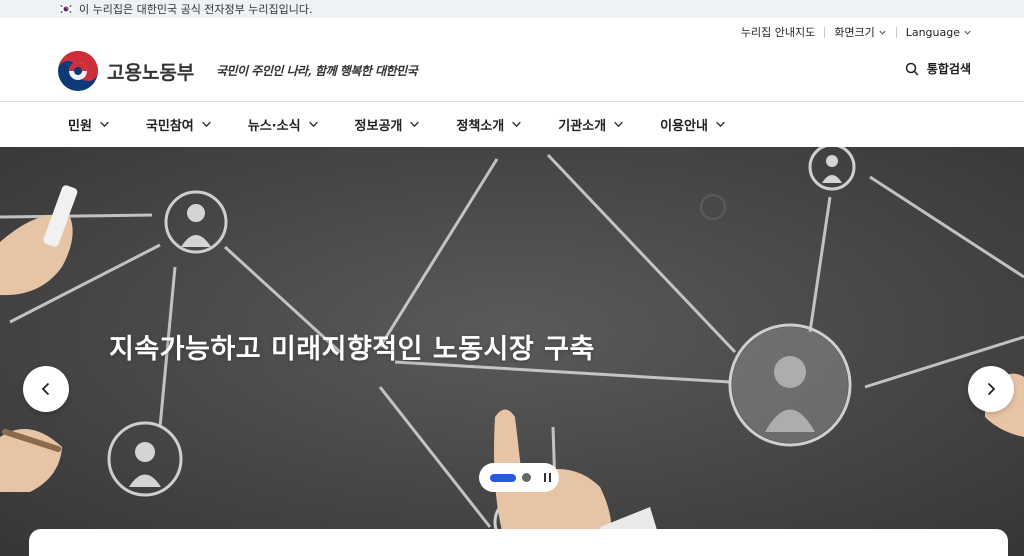 The height and width of the screenshot is (556, 1024). I want to click on gnb-item-disclosure: 정보공개, so click(388, 124).